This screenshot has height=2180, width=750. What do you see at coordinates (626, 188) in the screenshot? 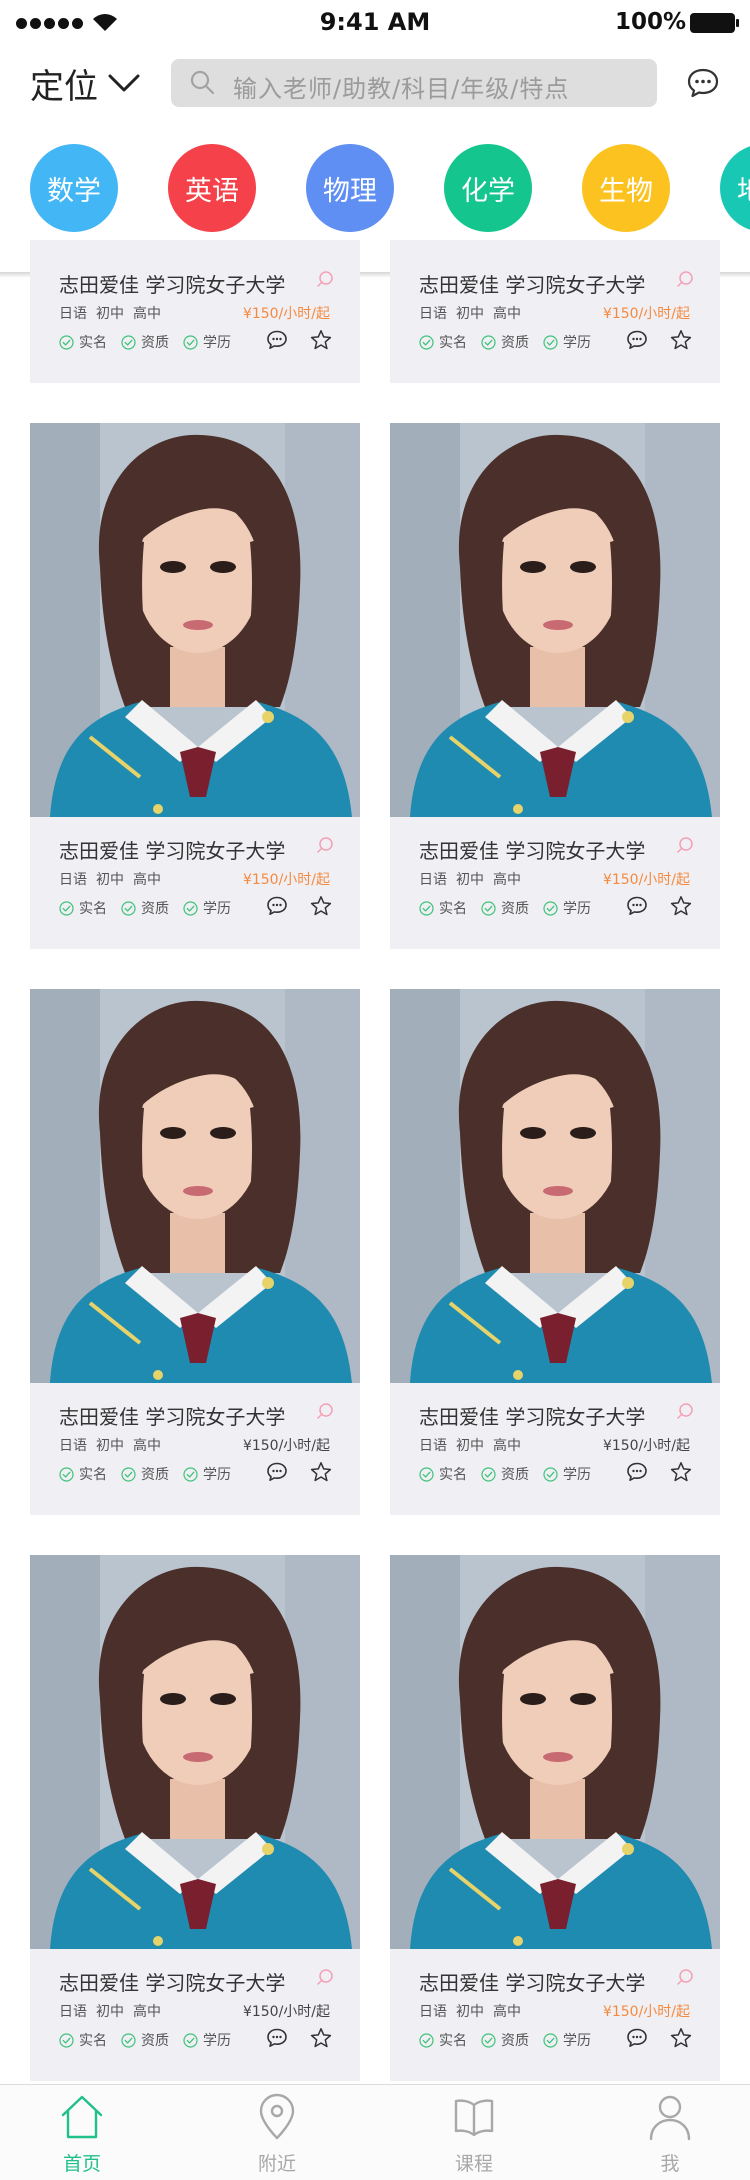
I see `subject-button: 生物` at bounding box center [626, 188].